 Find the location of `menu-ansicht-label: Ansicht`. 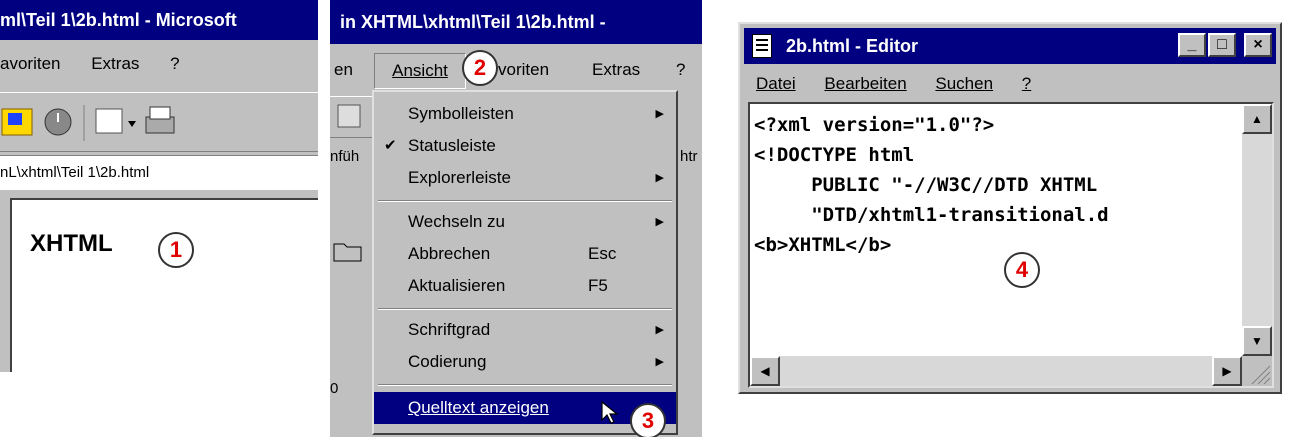

menu-ansicht-label: Ansicht is located at coordinates (420, 70).